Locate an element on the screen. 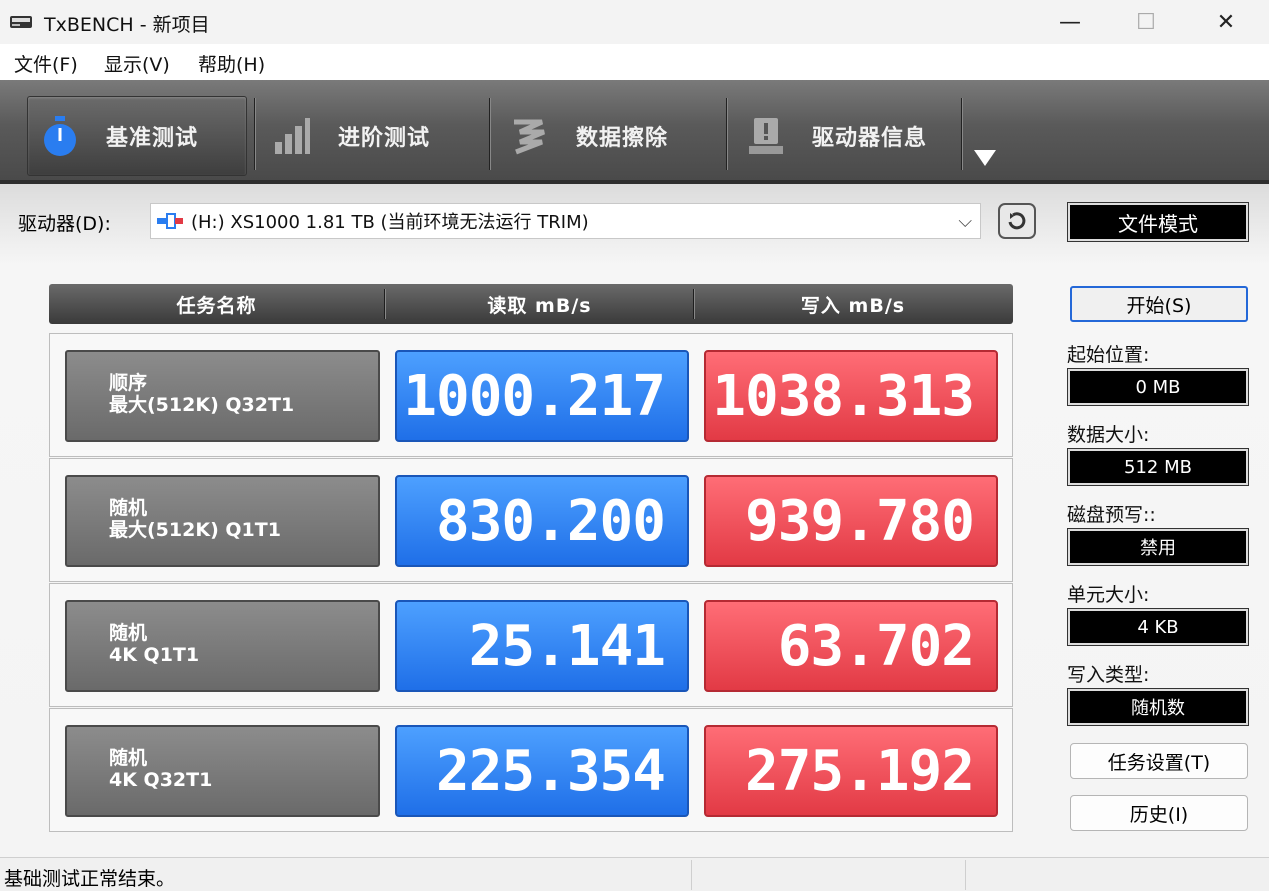  maximize-button: ☐ is located at coordinates (1146, 22).